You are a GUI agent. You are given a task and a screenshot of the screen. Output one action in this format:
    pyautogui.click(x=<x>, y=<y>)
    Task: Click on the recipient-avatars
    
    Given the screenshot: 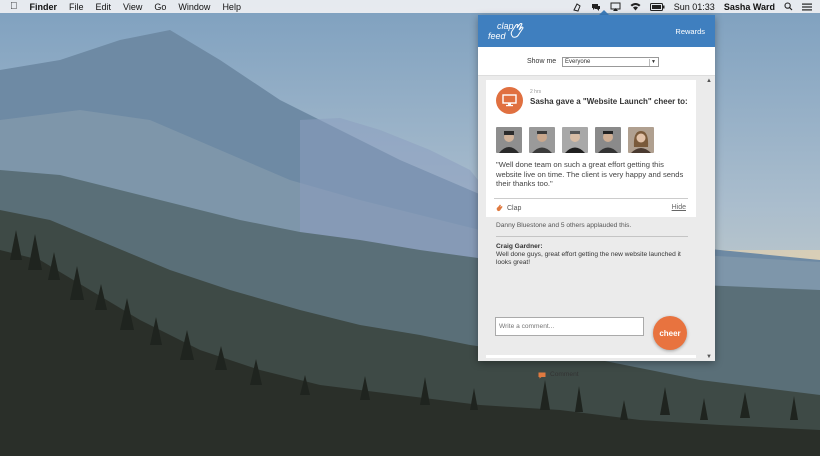 What is the action you would take?
    pyautogui.click(x=575, y=140)
    